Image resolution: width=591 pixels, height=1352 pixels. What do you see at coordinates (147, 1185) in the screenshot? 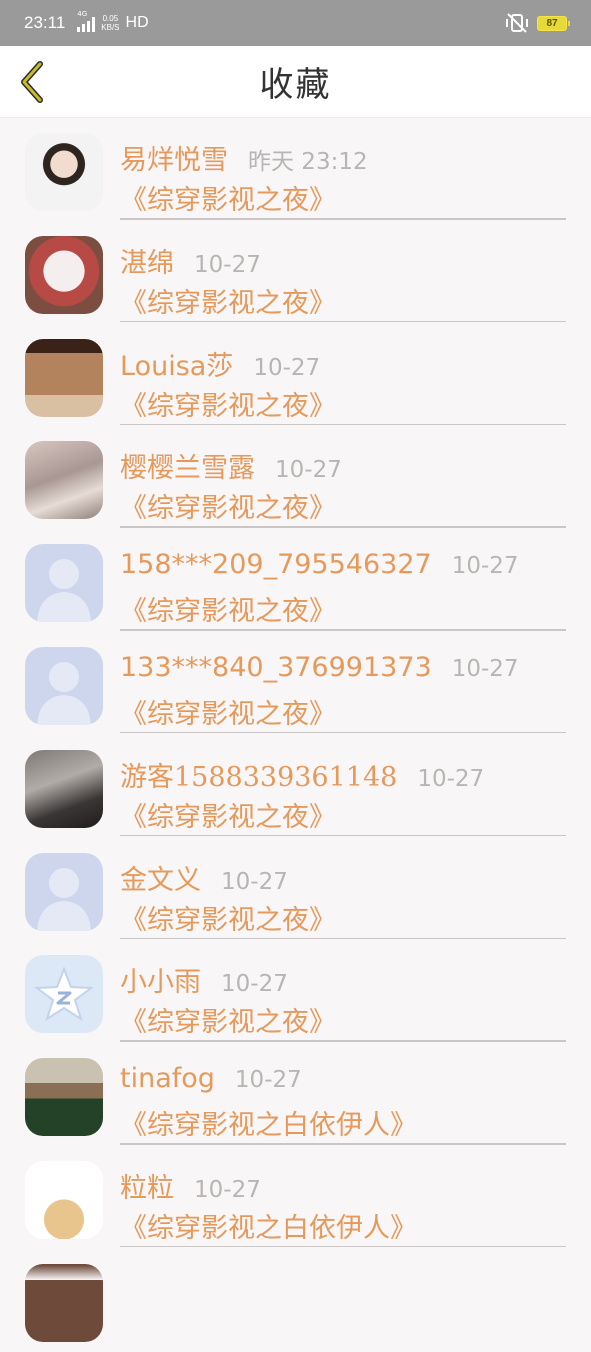
I see `user-name: 粒粒` at bounding box center [147, 1185].